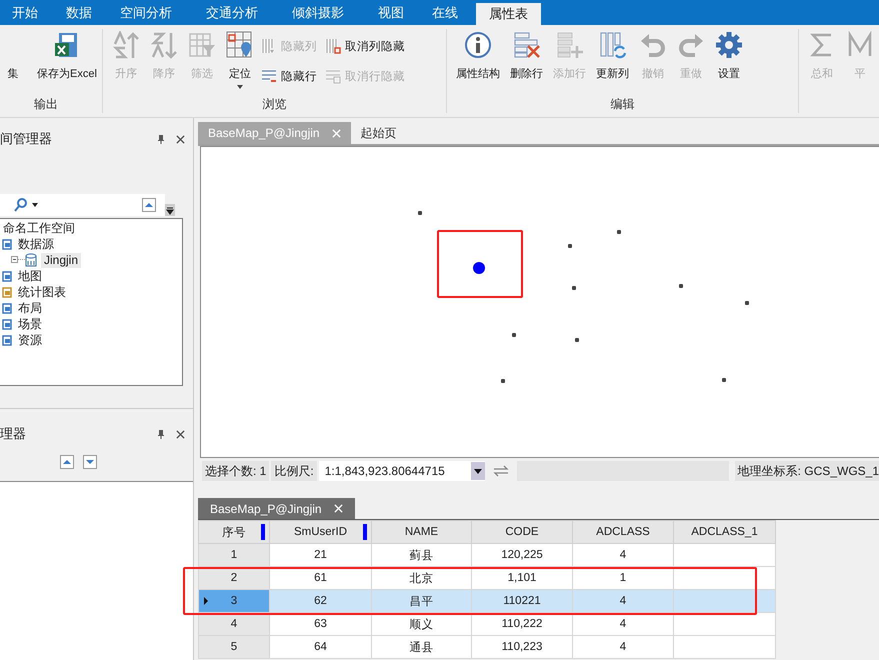 The image size is (879, 660). I want to click on ribbon-tab: 空间分析, so click(146, 12).